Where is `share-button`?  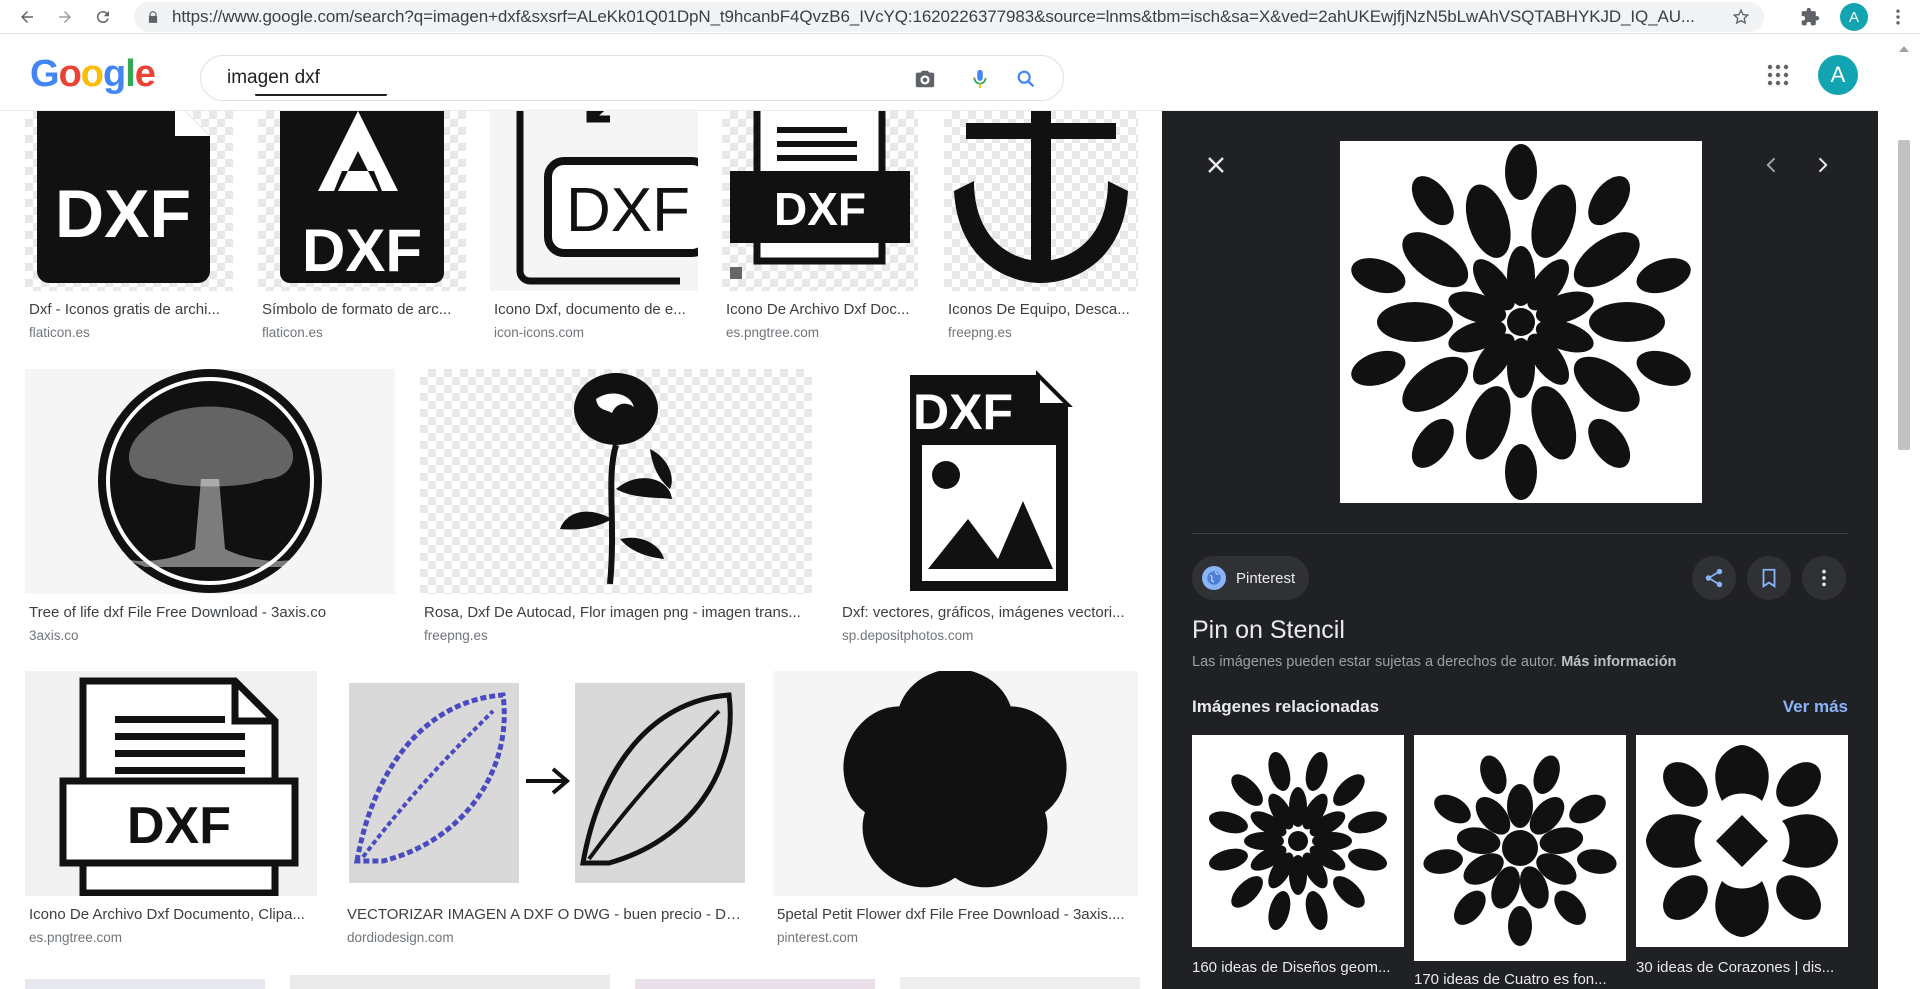 share-button is located at coordinates (1714, 578).